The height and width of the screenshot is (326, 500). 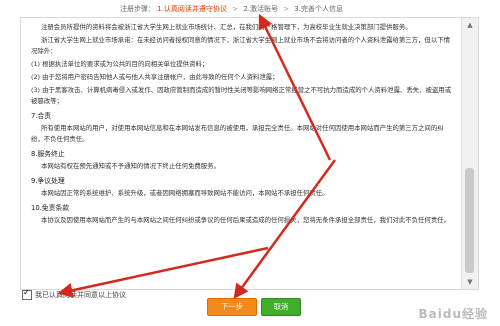 What do you see at coordinates (48, 181) in the screenshot?
I see `section-heading: 9.争议处理` at bounding box center [48, 181].